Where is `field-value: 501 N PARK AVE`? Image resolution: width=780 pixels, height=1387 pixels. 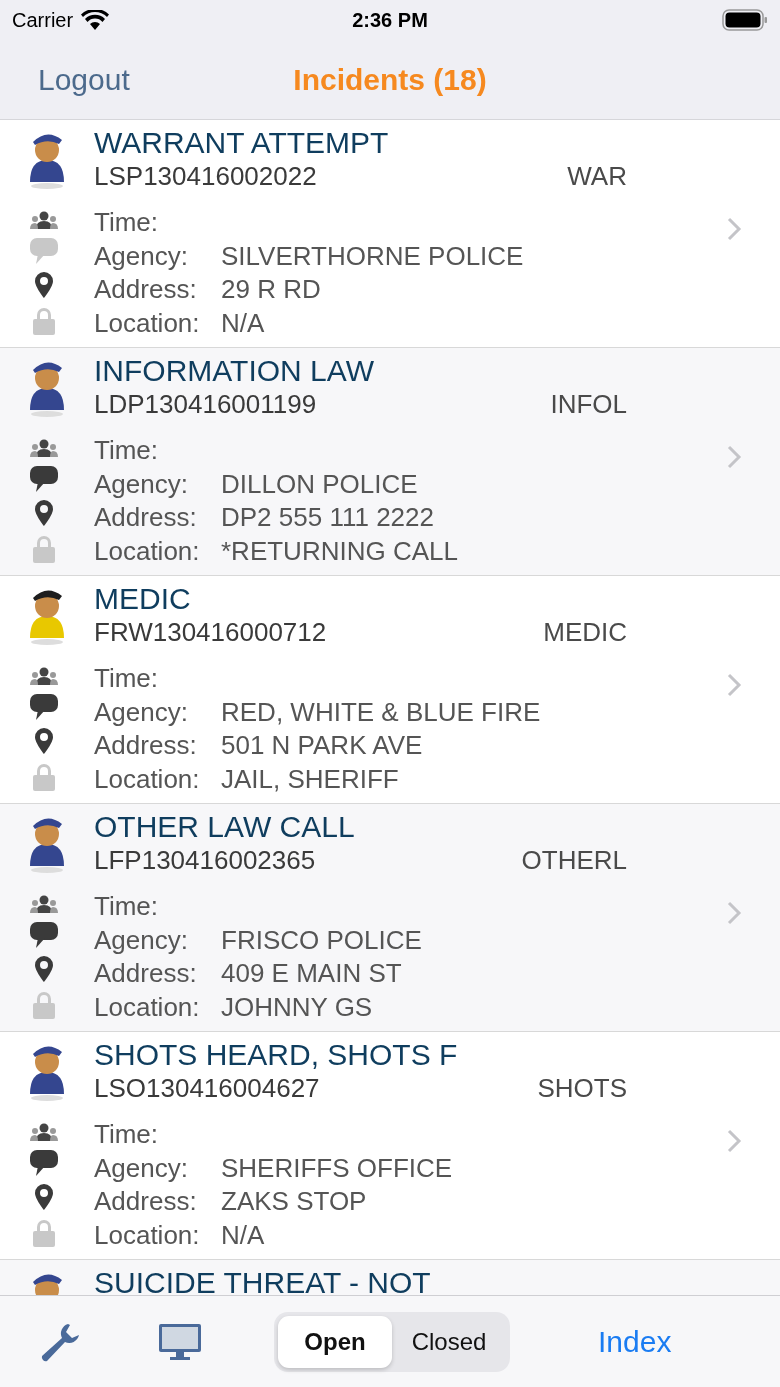
field-value: 501 N PARK AVE is located at coordinates (322, 746).